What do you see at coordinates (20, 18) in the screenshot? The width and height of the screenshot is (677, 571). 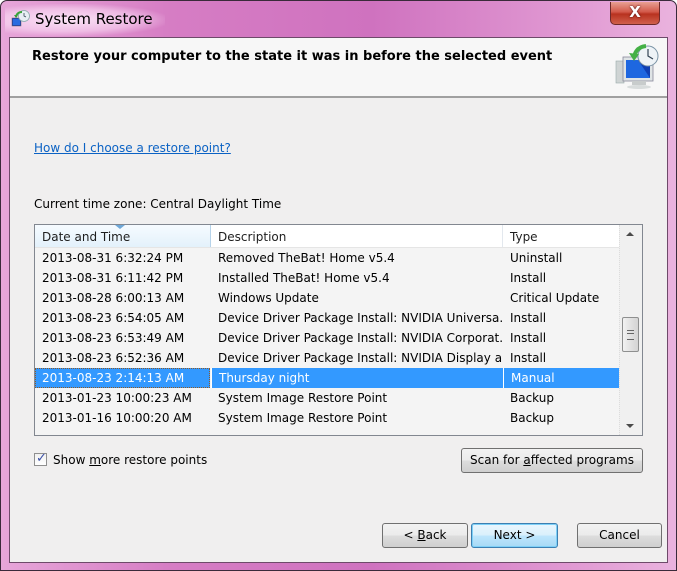 I see `system-restore-icon` at bounding box center [20, 18].